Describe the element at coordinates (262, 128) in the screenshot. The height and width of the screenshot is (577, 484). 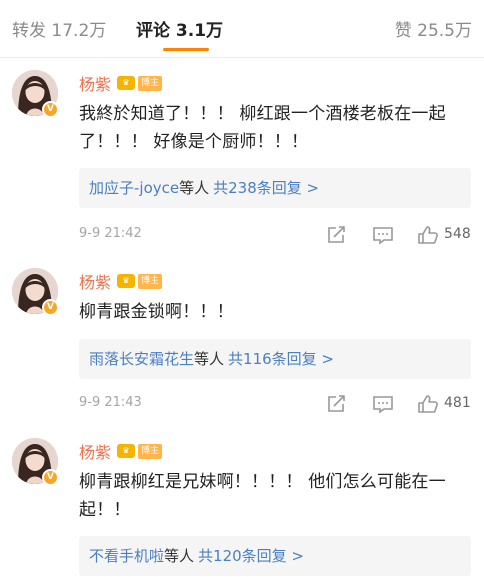
I see `comment-text: 我終於知道了！！！ 柳红跟一个酒楼老板在一起了！！！ 好像是个厨师！！！` at that location.